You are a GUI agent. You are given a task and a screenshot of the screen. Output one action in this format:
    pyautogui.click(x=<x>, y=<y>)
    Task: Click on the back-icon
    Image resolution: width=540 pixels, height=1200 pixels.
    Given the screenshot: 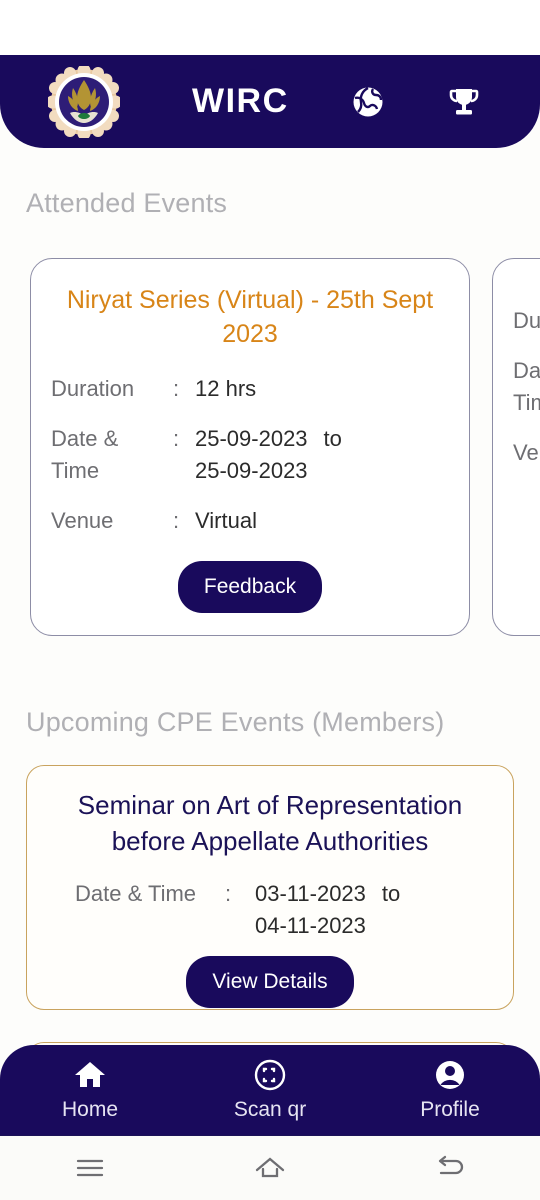 What is the action you would take?
    pyautogui.click(x=450, y=1168)
    